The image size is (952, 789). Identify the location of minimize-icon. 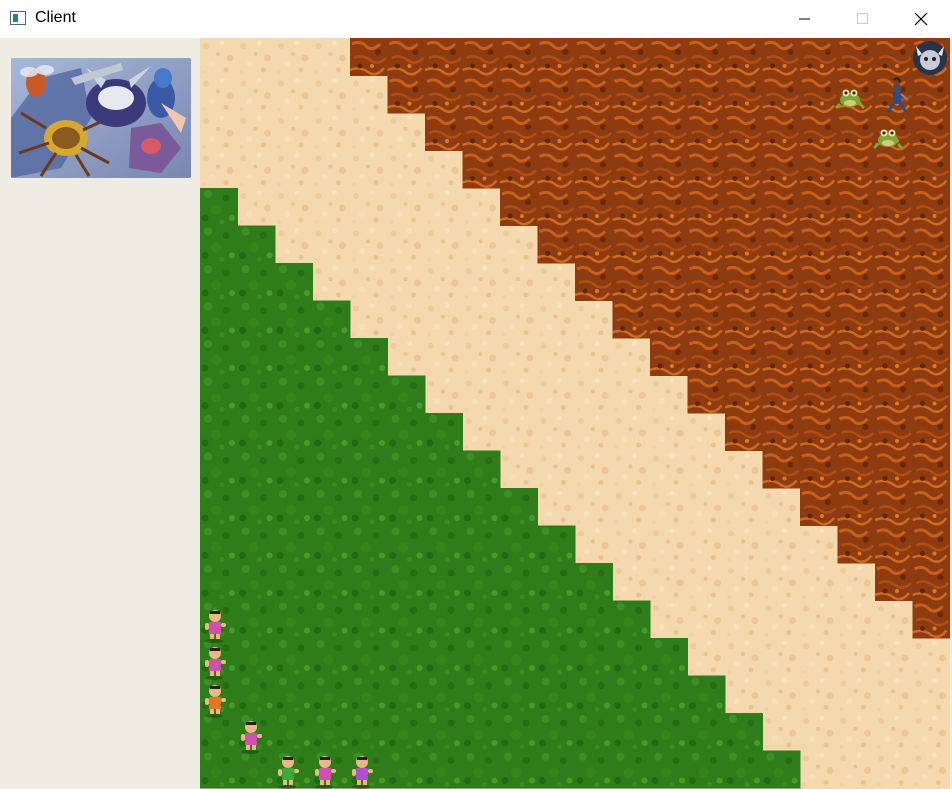
(804, 19).